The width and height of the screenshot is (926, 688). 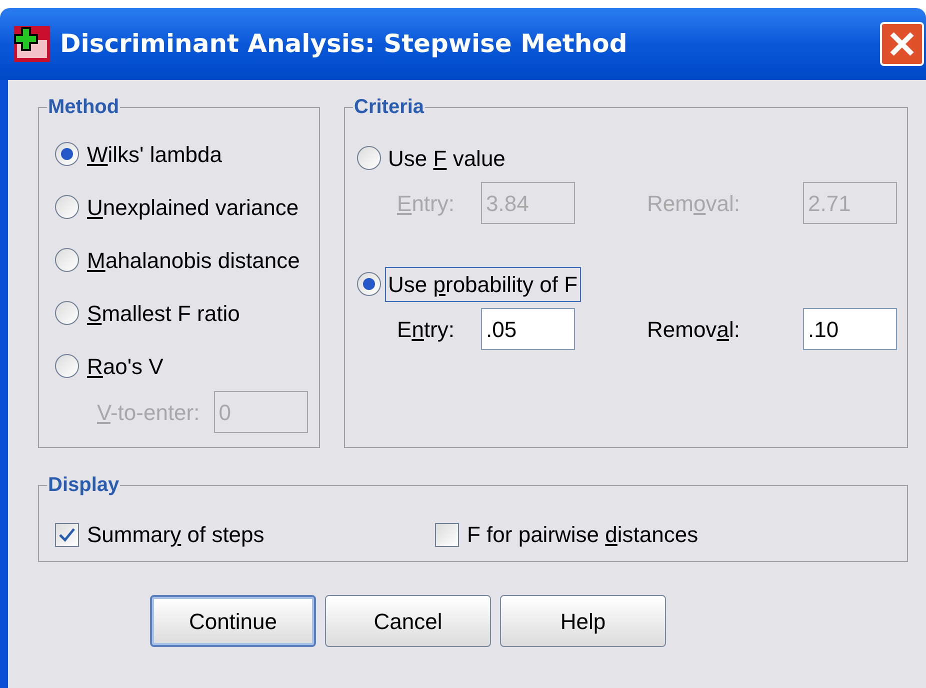 What do you see at coordinates (583, 621) in the screenshot?
I see `dialog-button: Help` at bounding box center [583, 621].